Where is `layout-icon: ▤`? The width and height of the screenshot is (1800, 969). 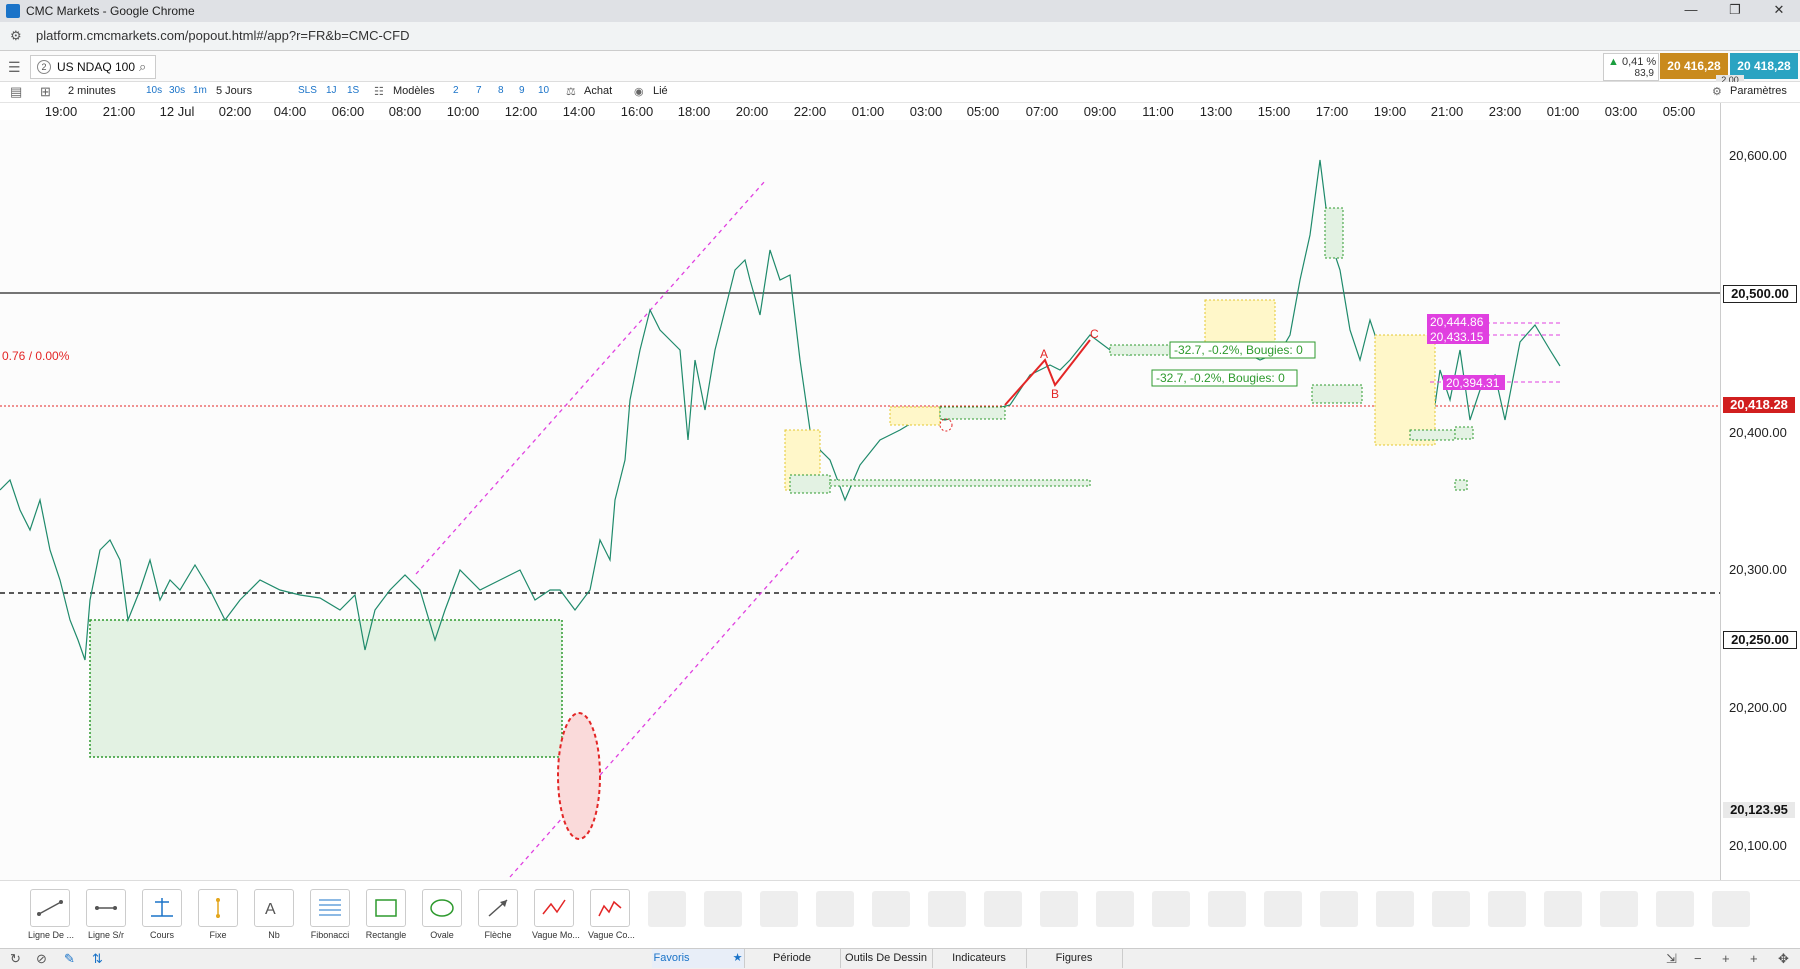
layout-icon: ▤ is located at coordinates (16, 92).